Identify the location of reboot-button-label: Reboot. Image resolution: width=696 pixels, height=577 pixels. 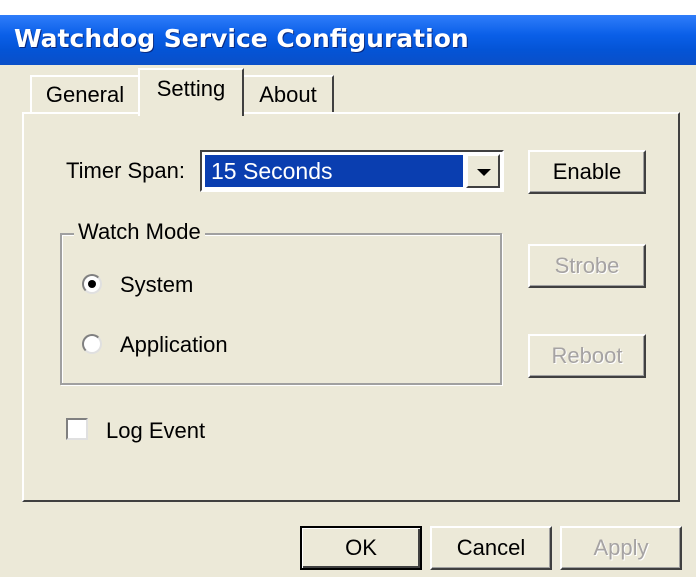
(587, 355).